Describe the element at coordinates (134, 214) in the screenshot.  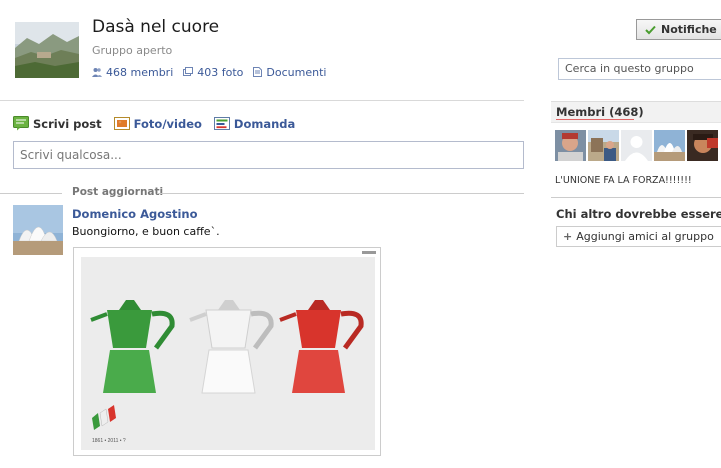
I see `post-author-name: Domenico Agostino` at that location.